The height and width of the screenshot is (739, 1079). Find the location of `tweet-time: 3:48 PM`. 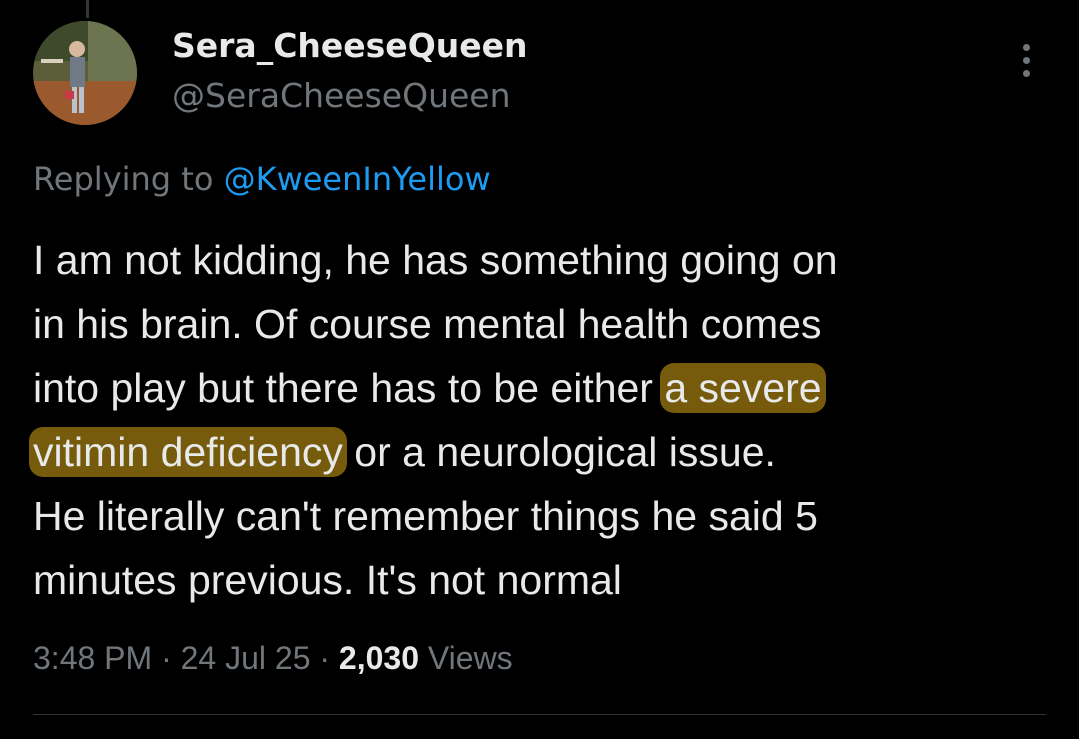

tweet-time: 3:48 PM is located at coordinates (92, 658).